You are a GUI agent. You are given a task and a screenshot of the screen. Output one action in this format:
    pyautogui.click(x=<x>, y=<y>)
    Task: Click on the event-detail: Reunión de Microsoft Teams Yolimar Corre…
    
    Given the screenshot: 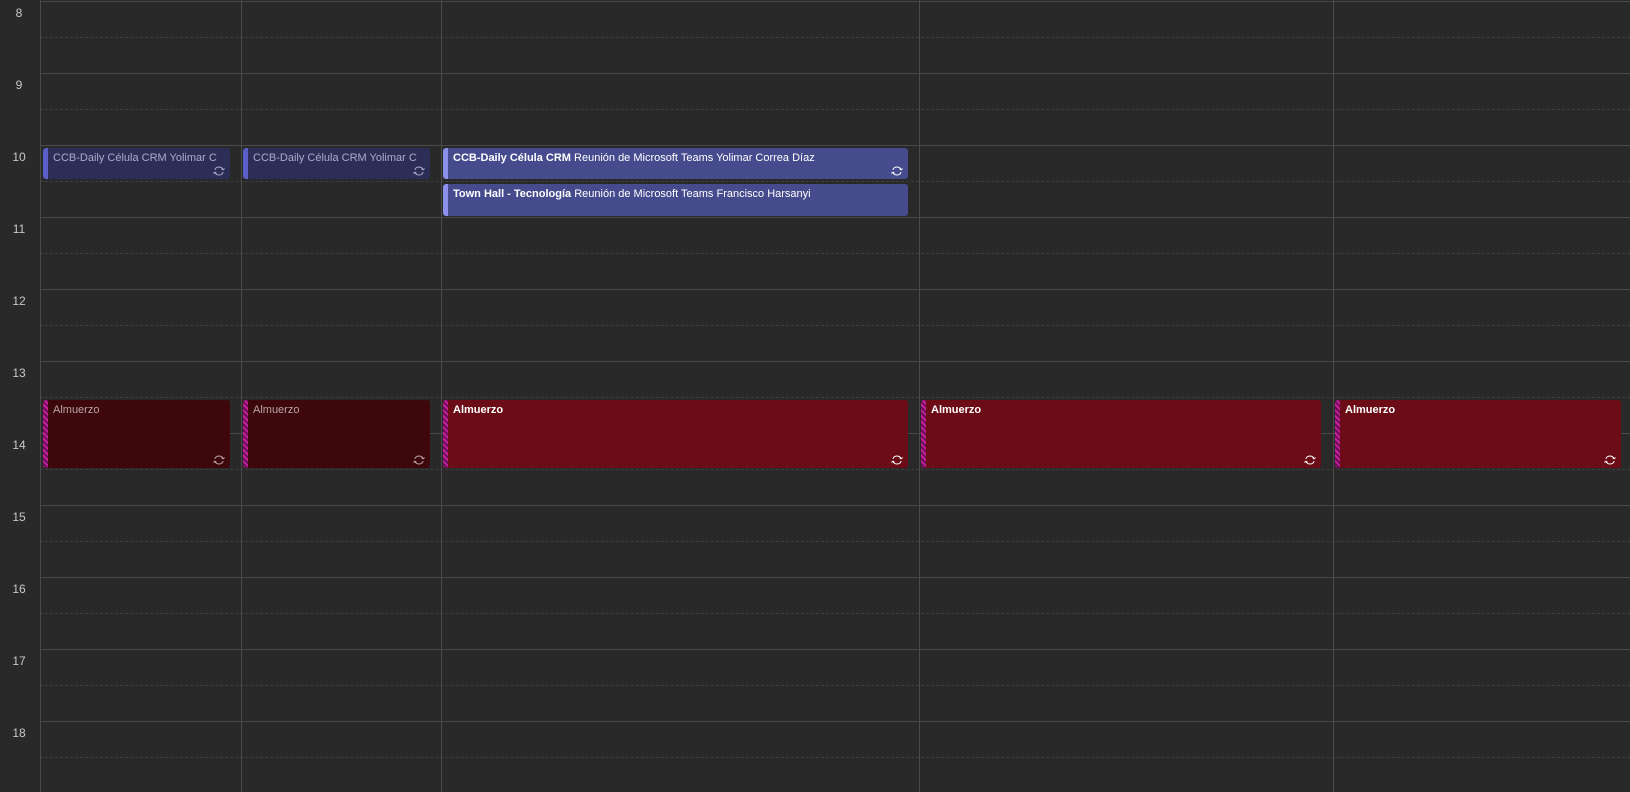 What is the action you would take?
    pyautogui.click(x=694, y=158)
    